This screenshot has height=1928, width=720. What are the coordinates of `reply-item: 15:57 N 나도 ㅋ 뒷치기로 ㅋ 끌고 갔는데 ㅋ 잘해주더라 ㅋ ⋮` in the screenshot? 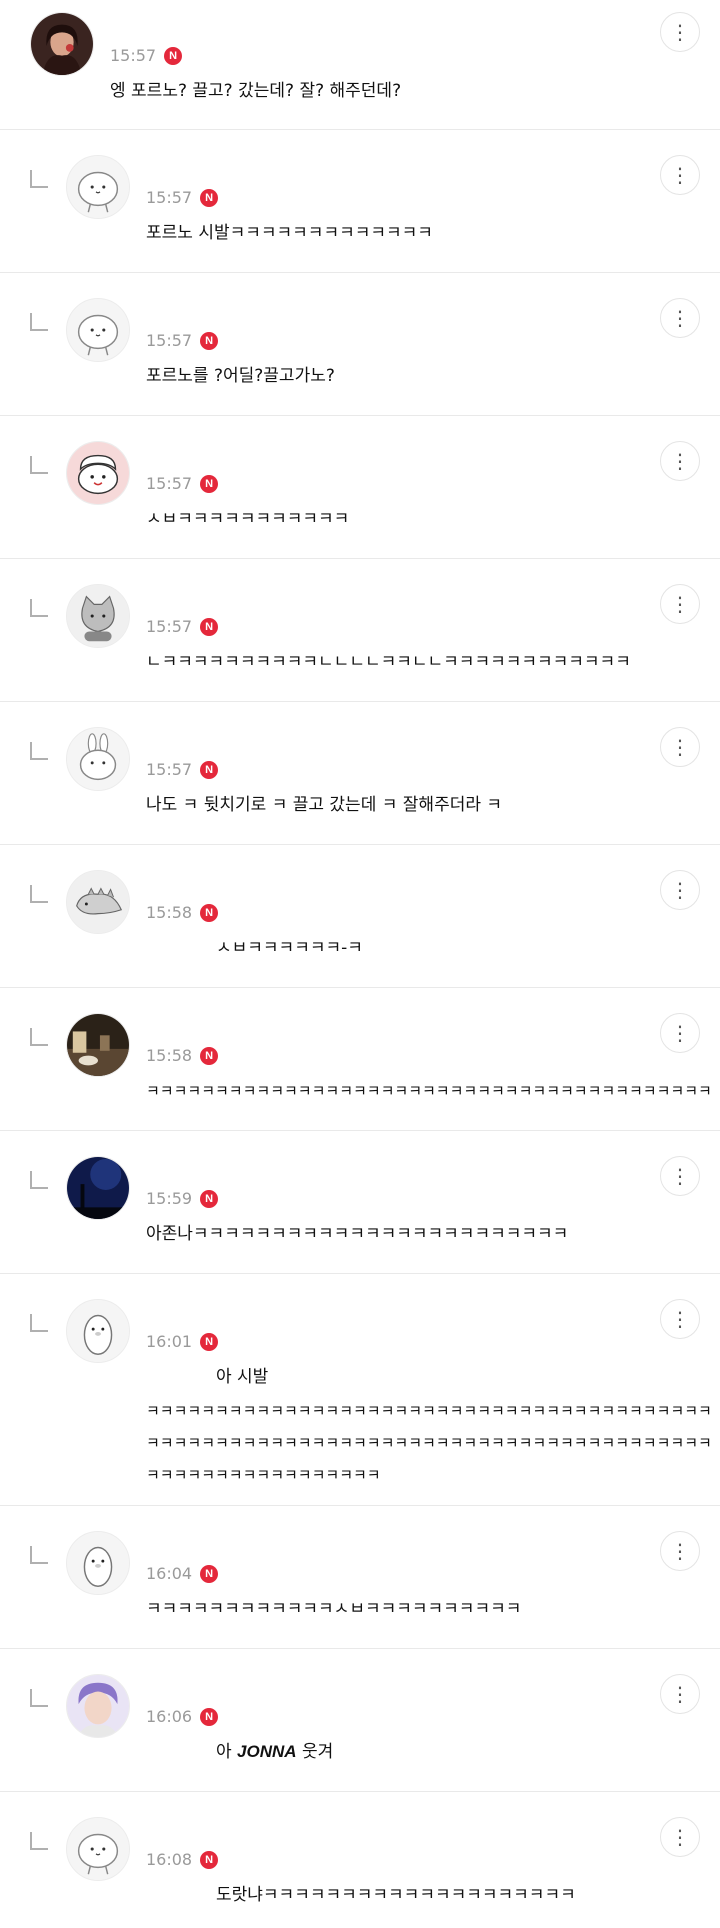 It's located at (360, 773).